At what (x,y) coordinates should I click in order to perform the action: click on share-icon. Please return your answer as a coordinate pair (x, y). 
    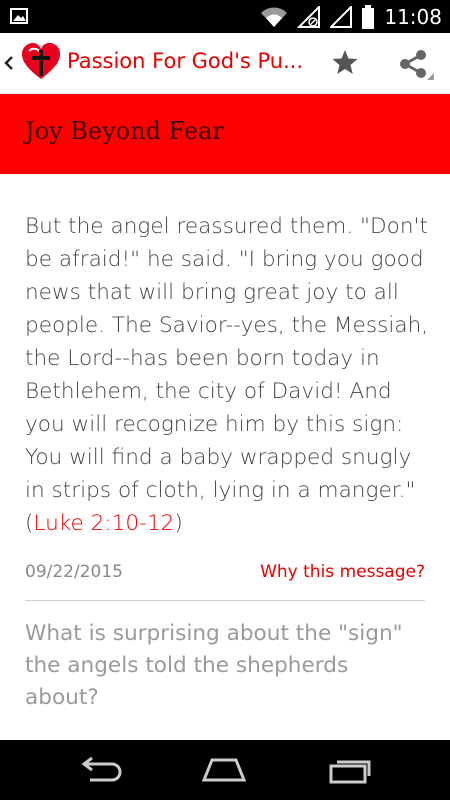
    Looking at the image, I should click on (416, 64).